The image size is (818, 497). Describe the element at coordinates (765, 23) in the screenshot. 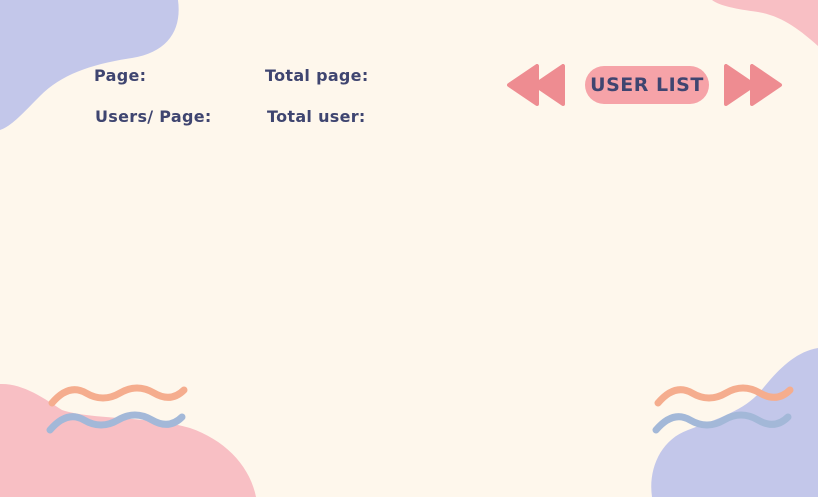

I see `top-right-blob` at that location.